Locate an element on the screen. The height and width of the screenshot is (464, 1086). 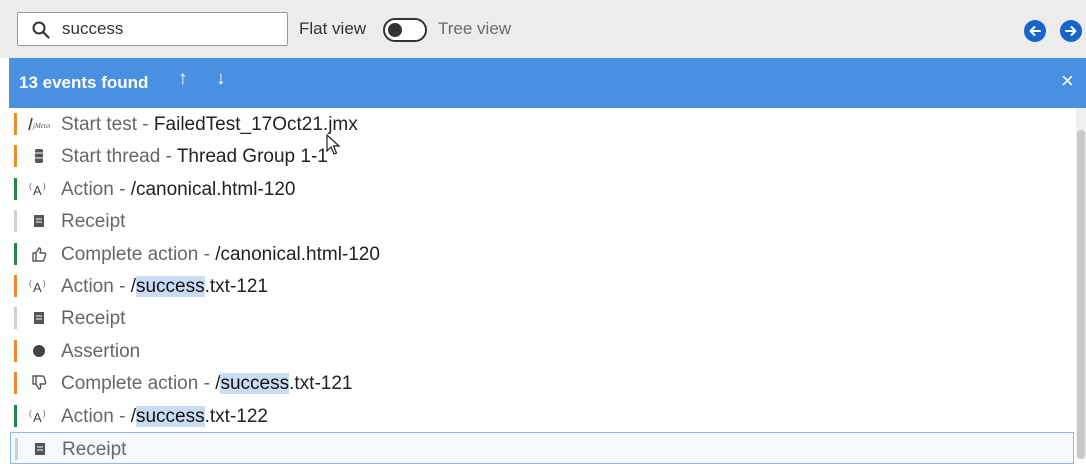
toolbar: Flat view Tree view is located at coordinates (543, 29).